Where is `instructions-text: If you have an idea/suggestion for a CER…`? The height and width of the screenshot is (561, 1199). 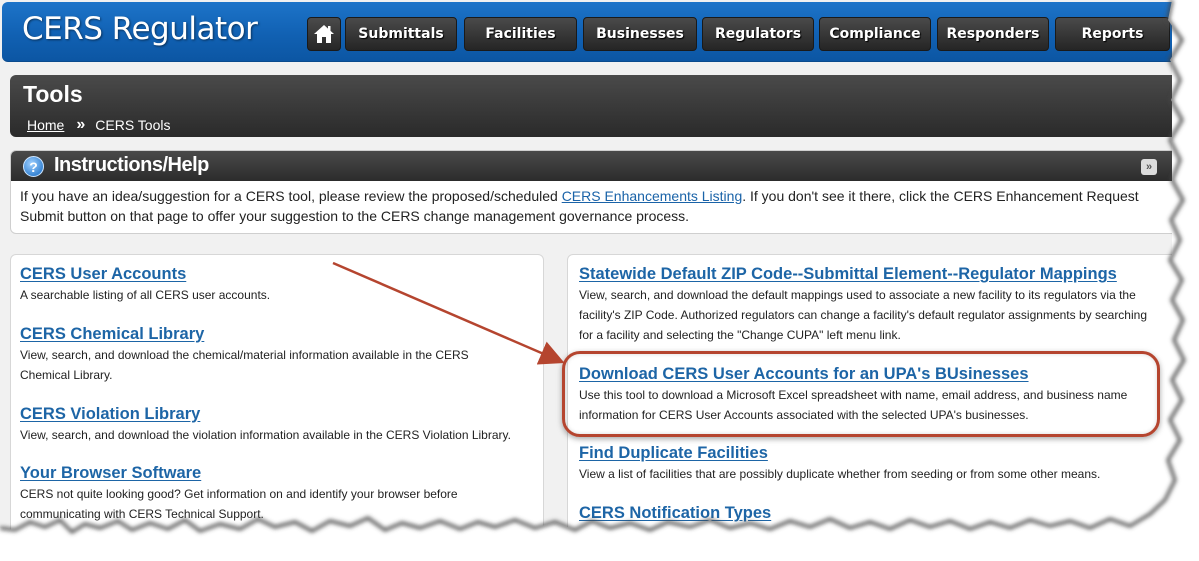 instructions-text: If you have an idea/suggestion for a CER… is located at coordinates (591, 206).